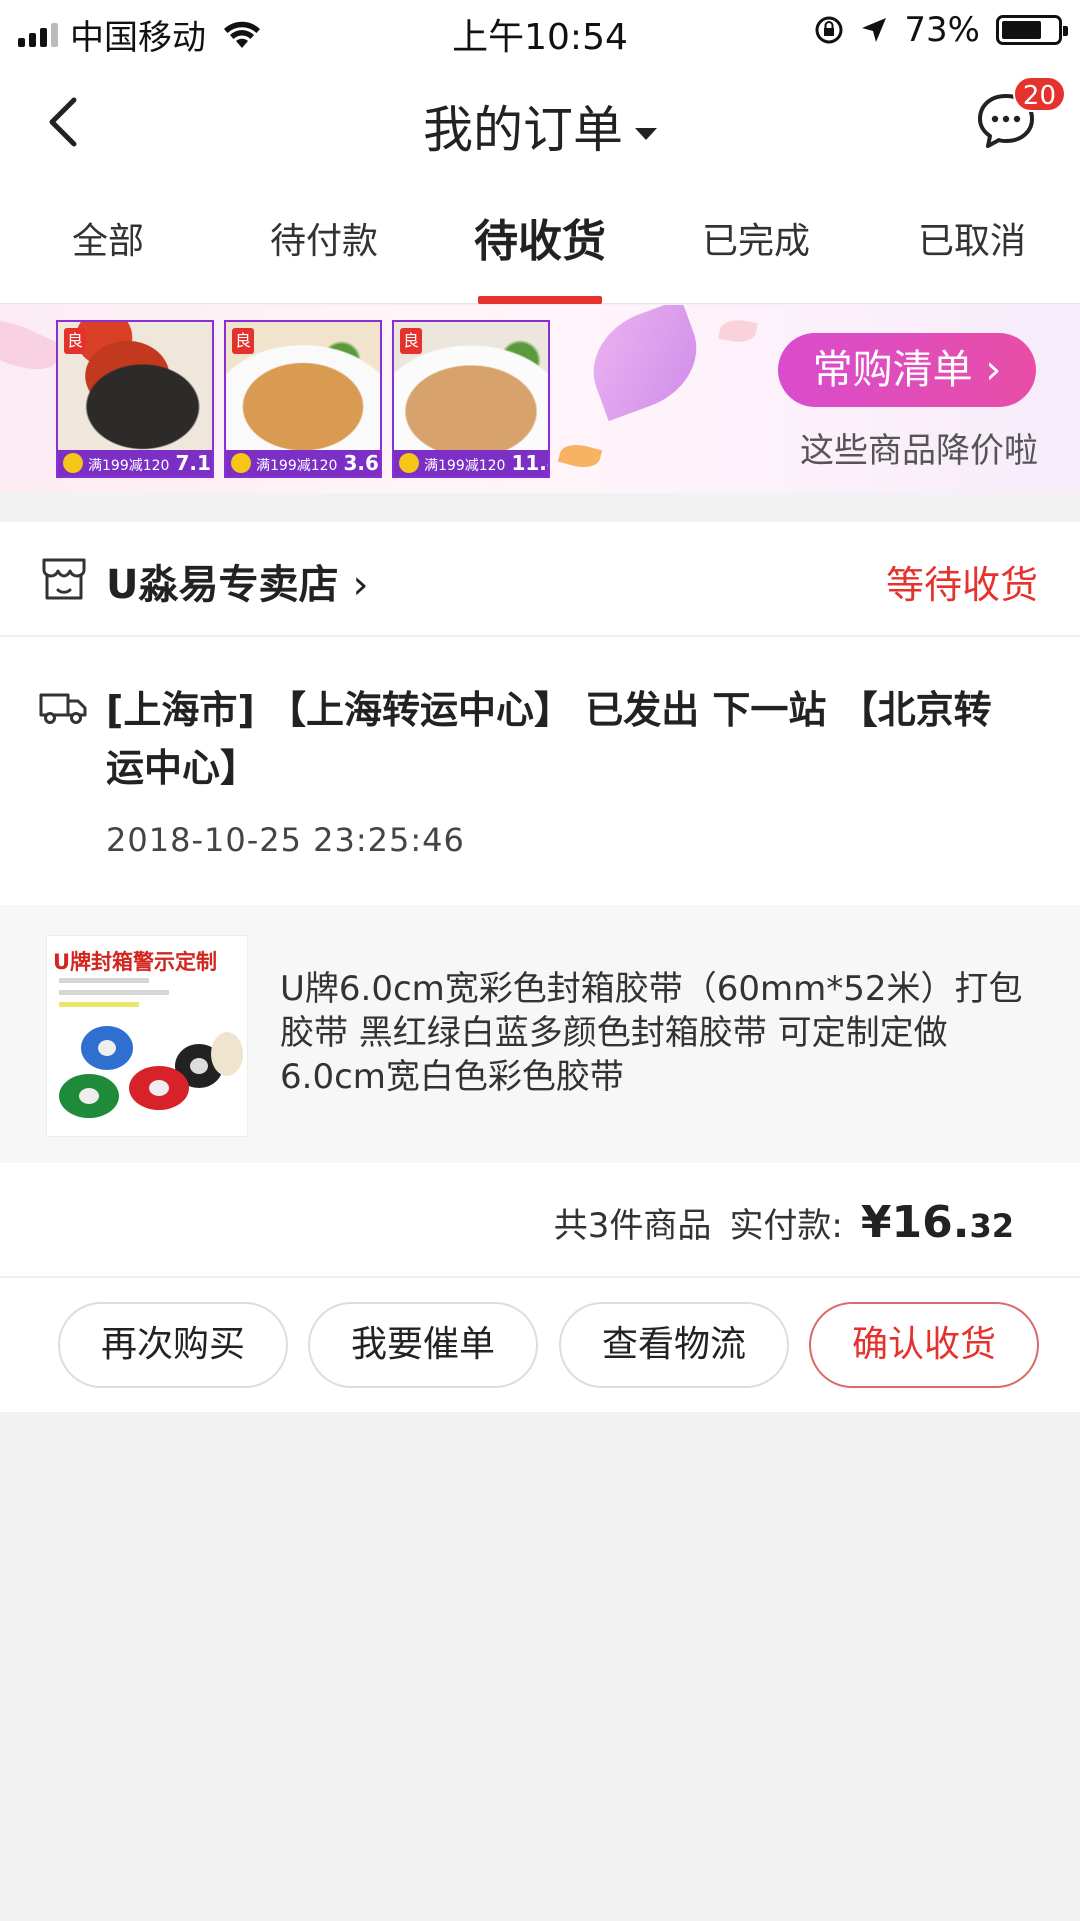 This screenshot has height=1921, width=1080. Describe the element at coordinates (540, 1220) in the screenshot. I see `order-total-row: 共3件商品 实付款: ¥16.32` at that location.